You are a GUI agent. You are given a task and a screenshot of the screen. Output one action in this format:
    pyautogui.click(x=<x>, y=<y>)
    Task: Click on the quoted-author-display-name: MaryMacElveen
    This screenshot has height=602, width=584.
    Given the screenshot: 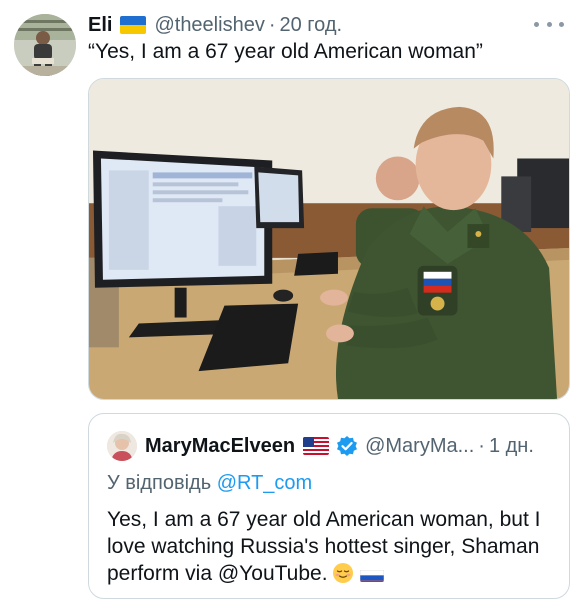 What is the action you would take?
    pyautogui.click(x=220, y=446)
    